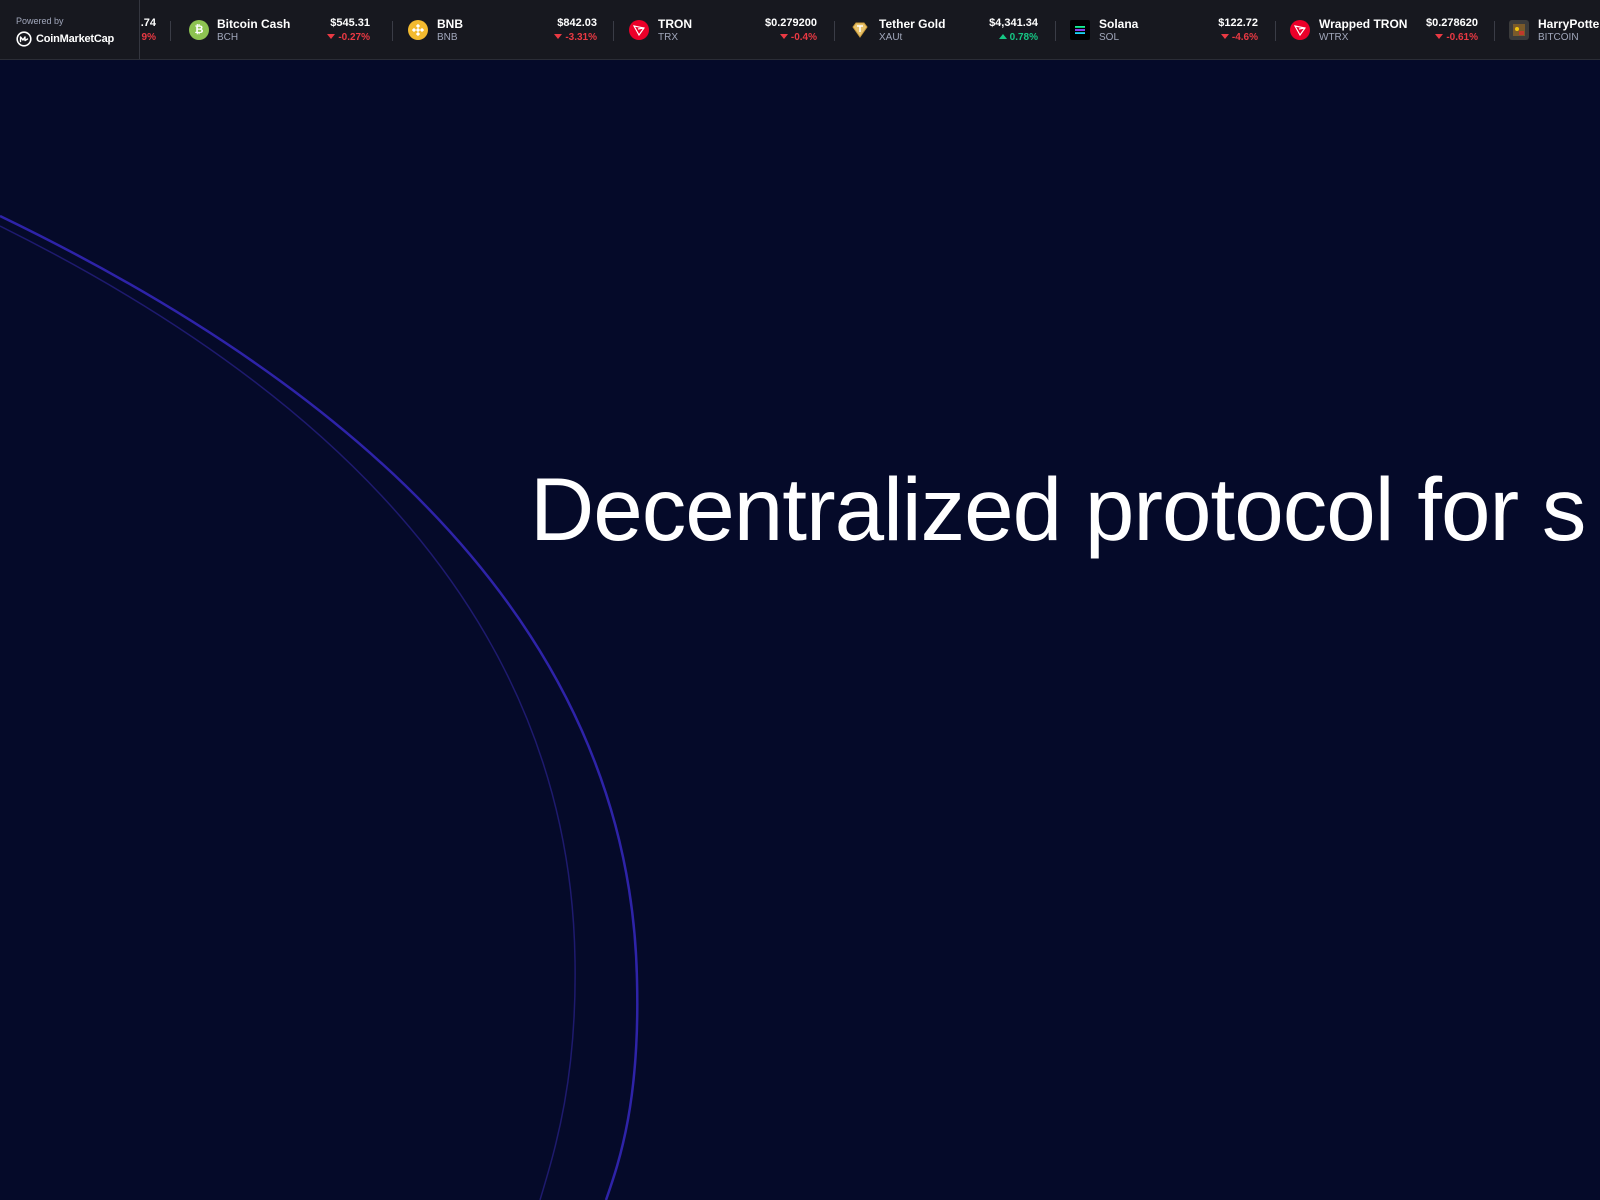 The image size is (1600, 1200). What do you see at coordinates (798, 37) in the screenshot?
I see `coin-change: -0.4%` at bounding box center [798, 37].